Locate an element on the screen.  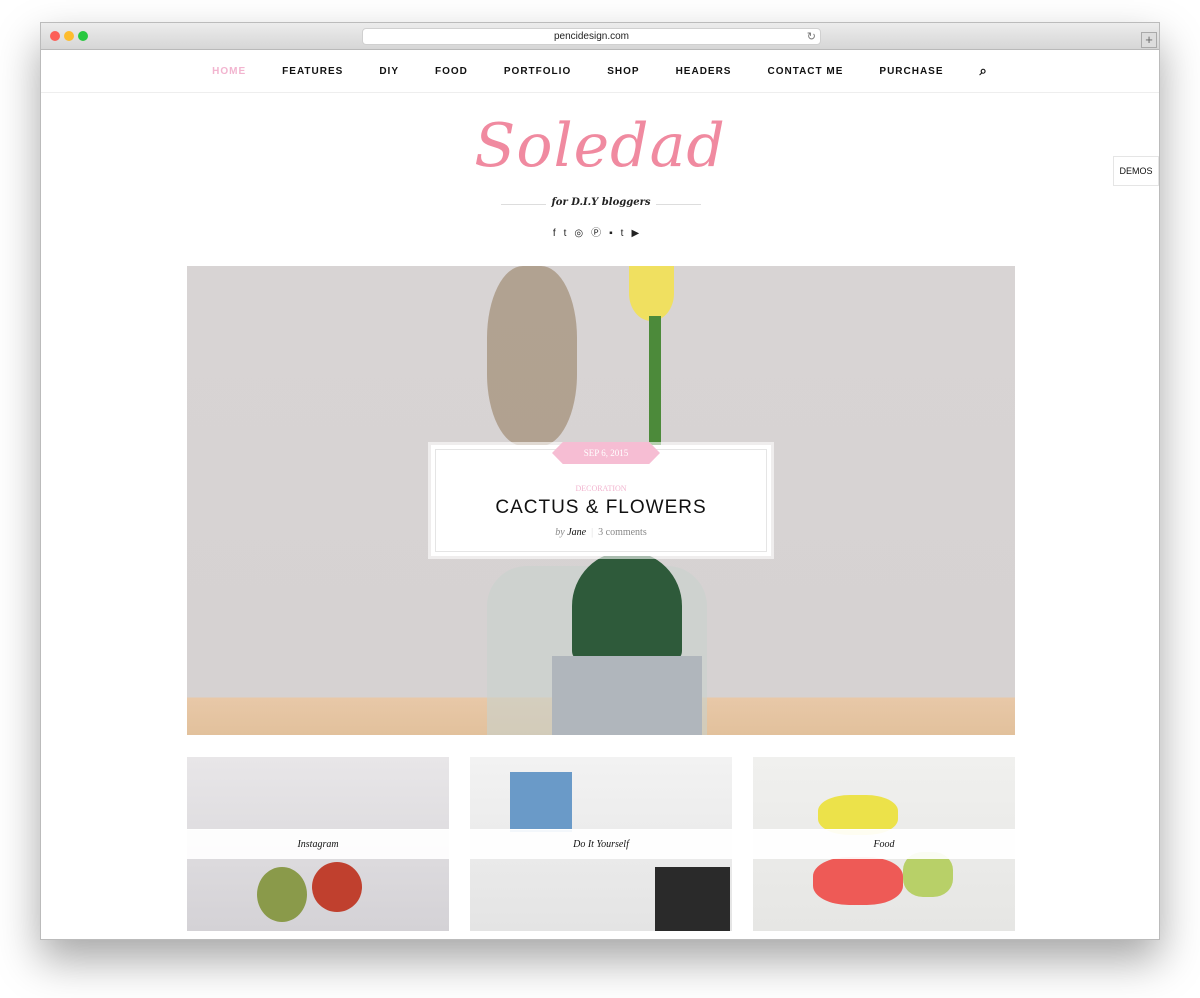
tagline: for D.I.Y bloggers is located at coordinates (601, 202).